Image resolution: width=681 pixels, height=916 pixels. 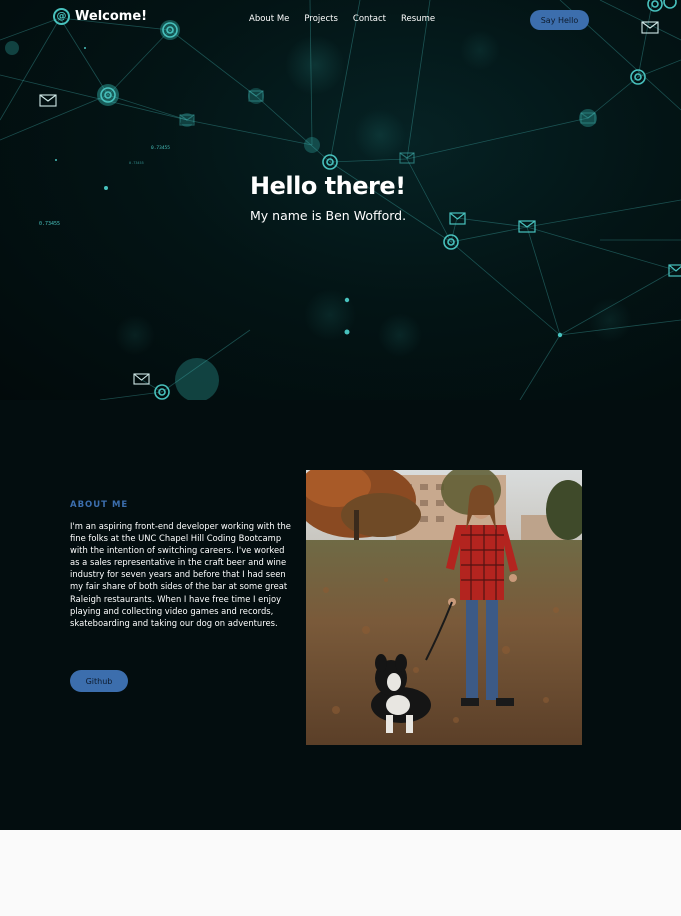 I want to click on profile-photo, so click(x=444, y=607).